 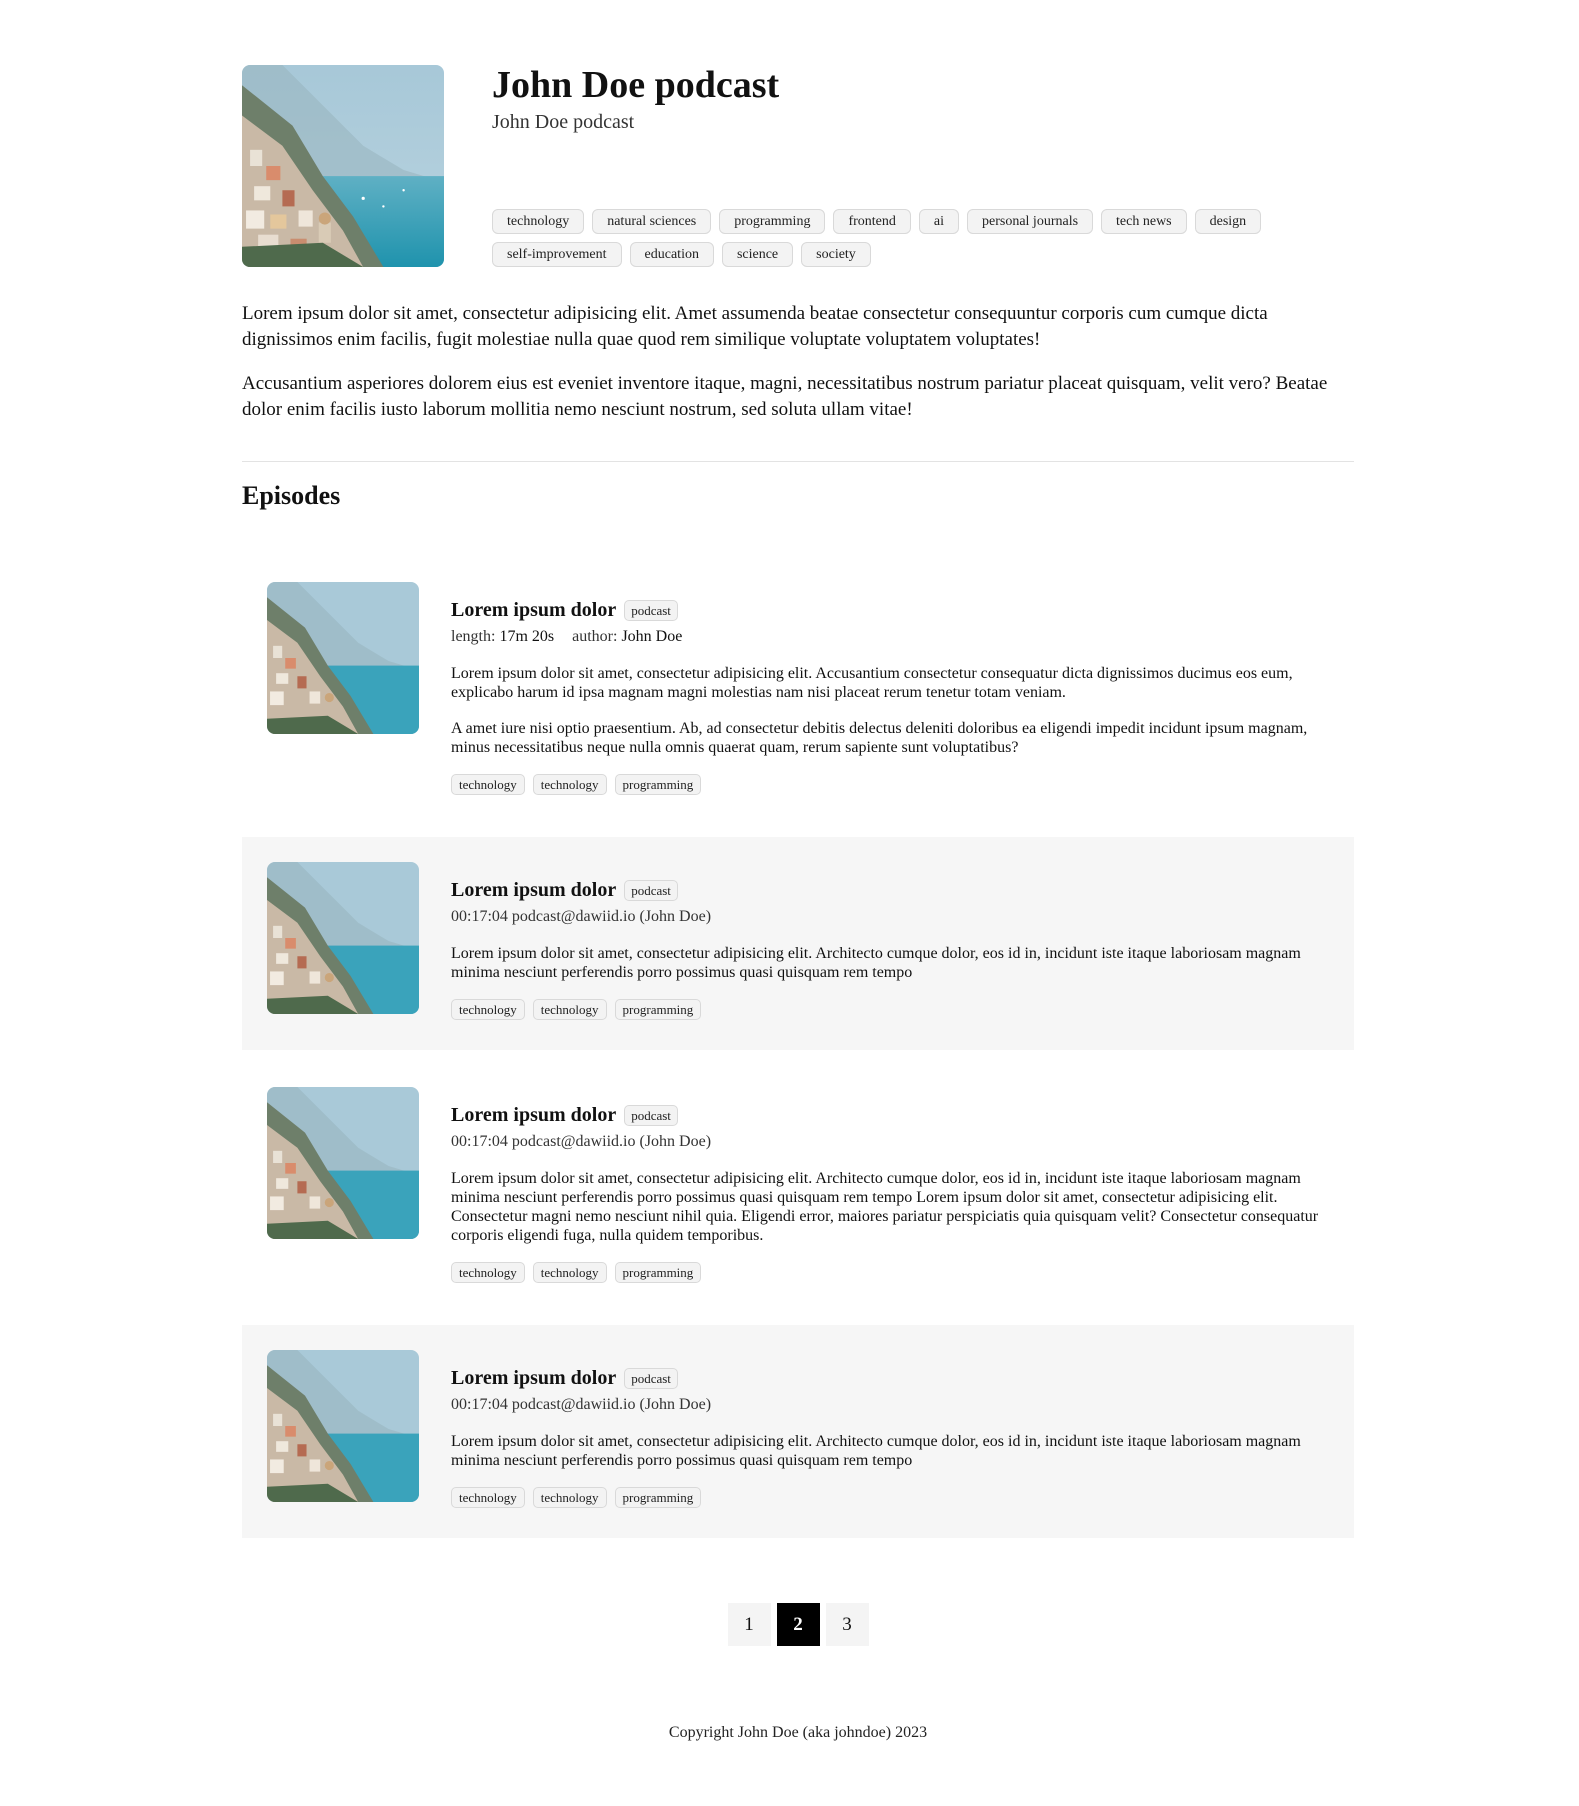 What do you see at coordinates (757, 254) in the screenshot?
I see `tag-science: science` at bounding box center [757, 254].